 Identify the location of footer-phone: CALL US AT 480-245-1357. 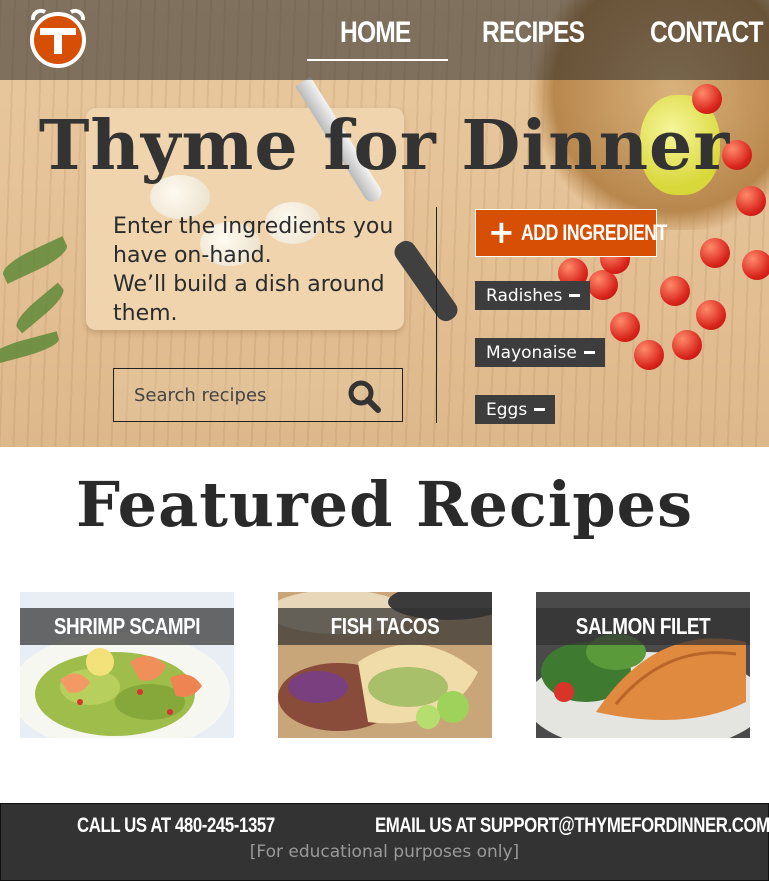
(176, 826).